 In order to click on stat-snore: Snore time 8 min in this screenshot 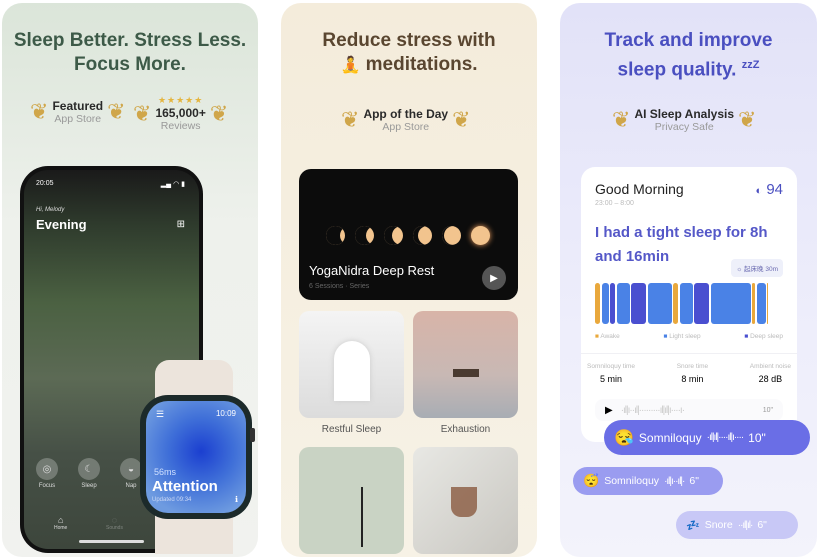, I will do `click(692, 373)`.